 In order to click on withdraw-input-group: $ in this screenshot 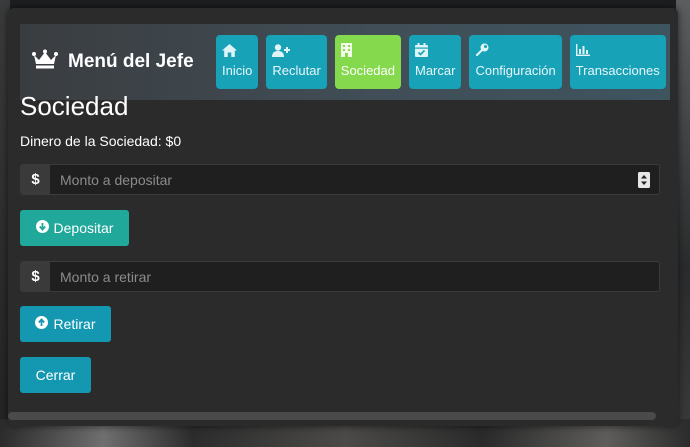, I will do `click(340, 276)`.